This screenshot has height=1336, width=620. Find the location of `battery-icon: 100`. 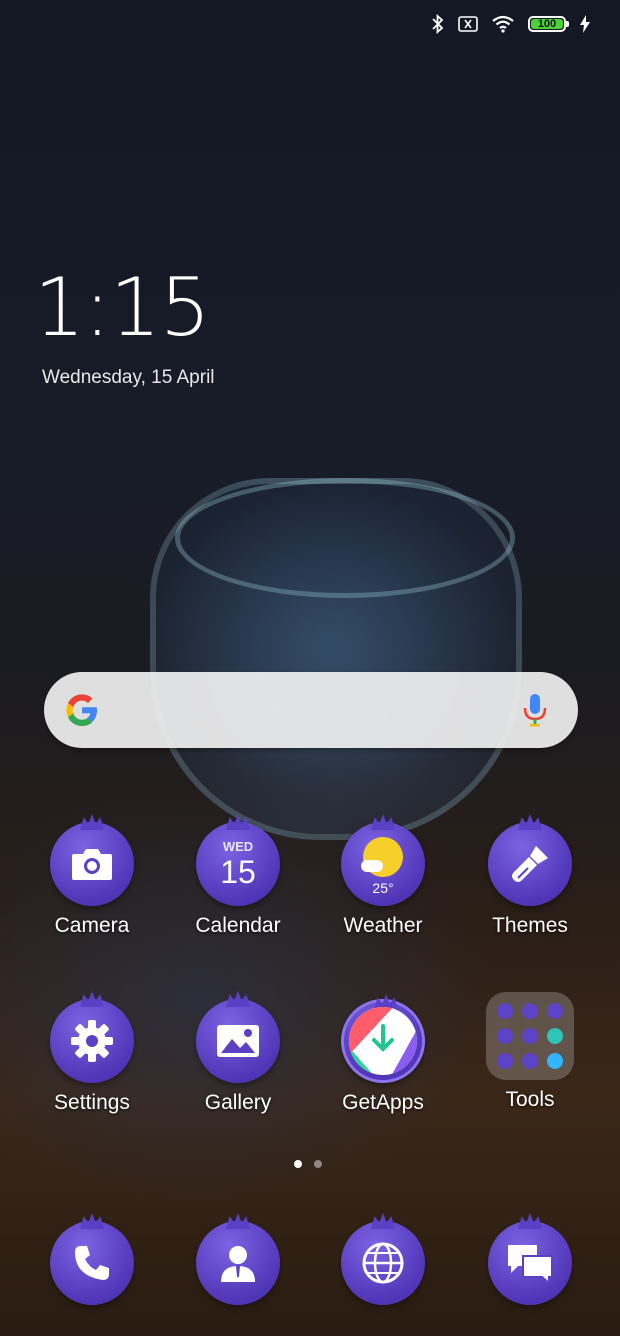

battery-icon: 100 is located at coordinates (548, 24).